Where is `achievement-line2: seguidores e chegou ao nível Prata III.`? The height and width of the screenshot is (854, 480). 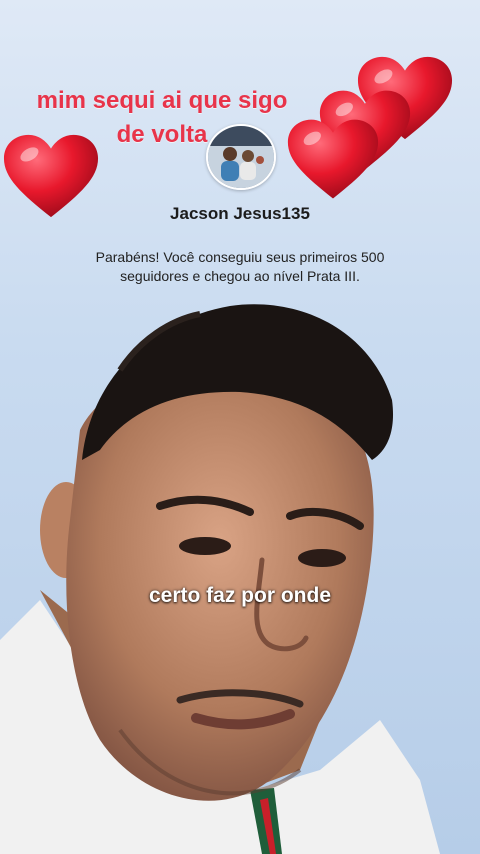
achievement-line2: seguidores e chegou ao nível Prata III. is located at coordinates (240, 276).